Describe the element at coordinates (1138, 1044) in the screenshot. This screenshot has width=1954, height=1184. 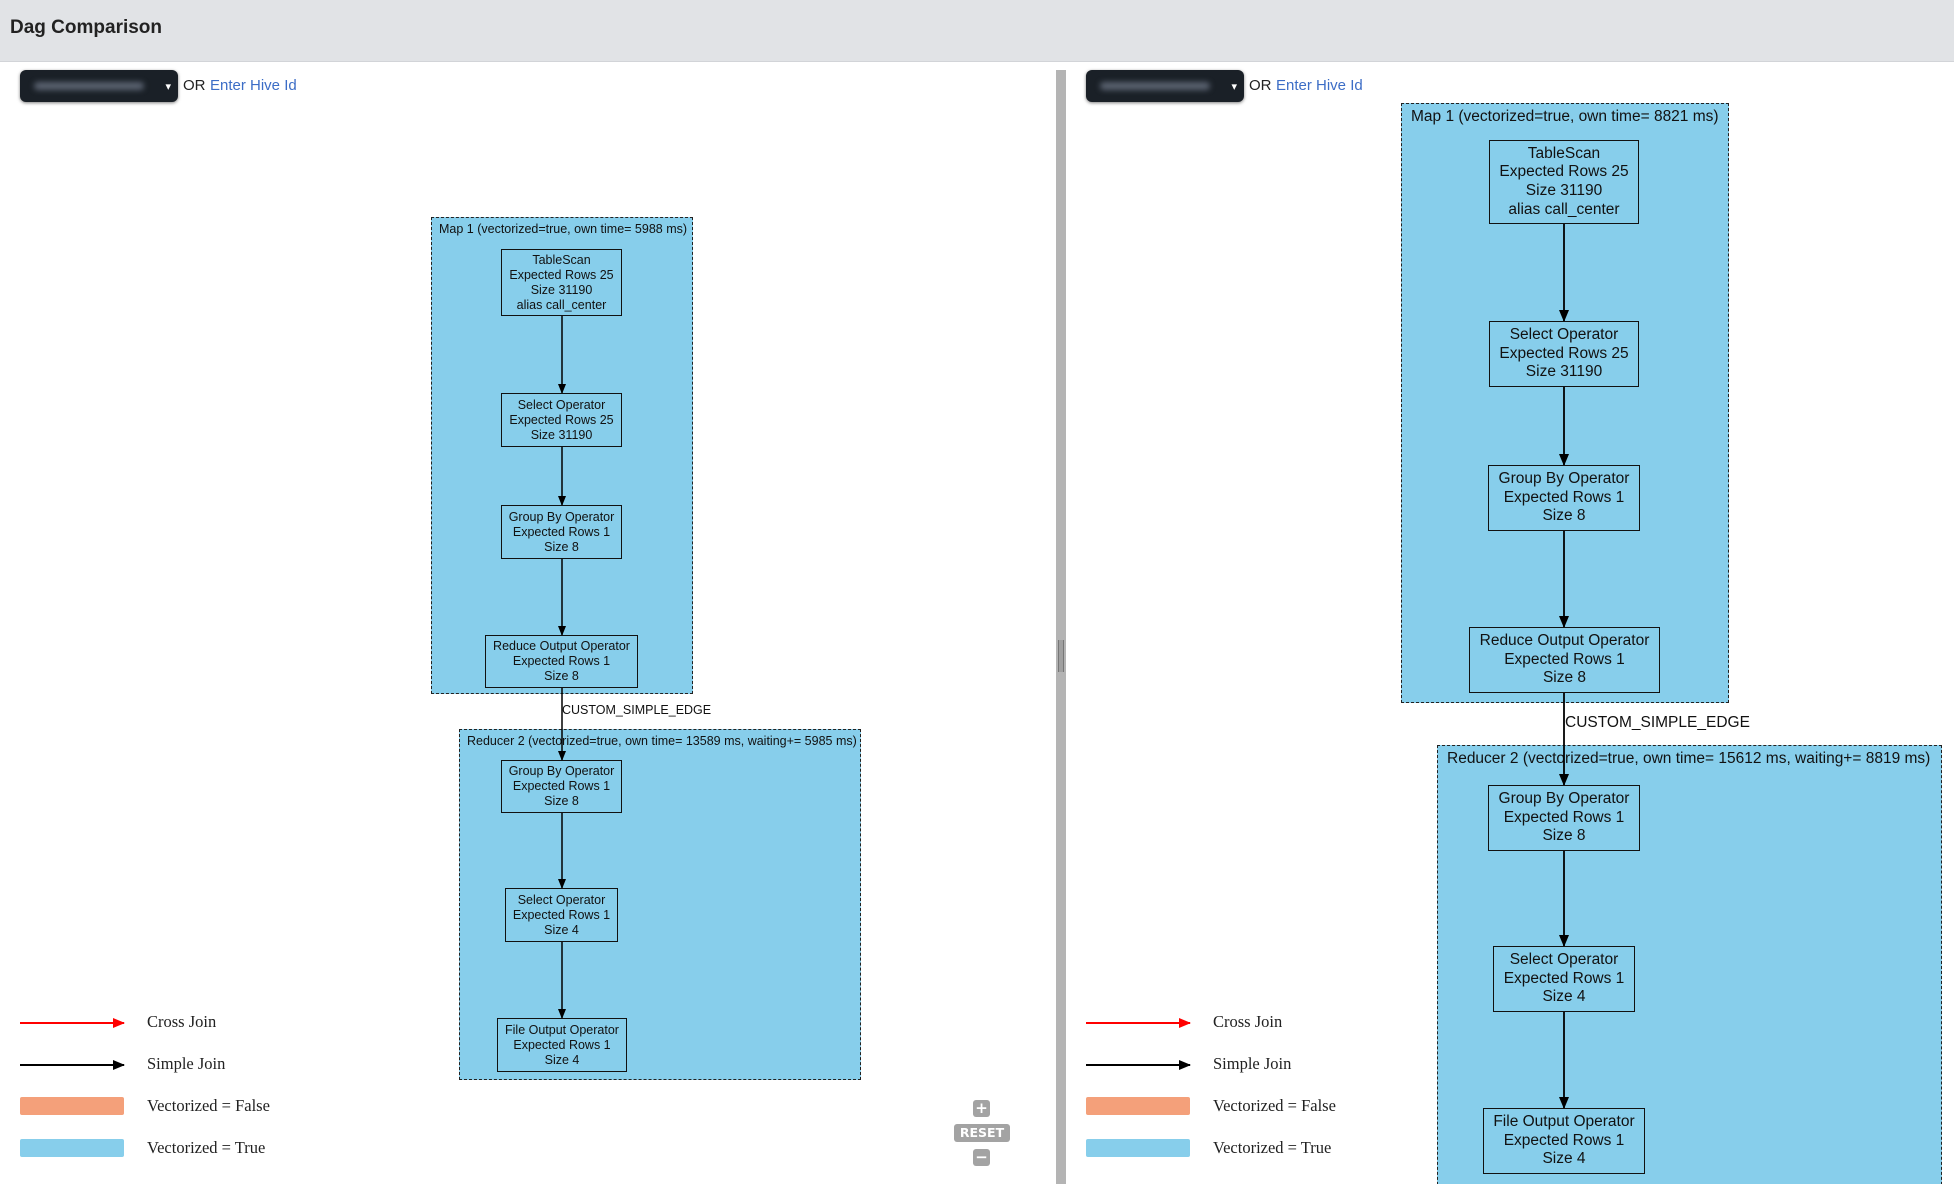
I see `right-legend-arrows` at that location.